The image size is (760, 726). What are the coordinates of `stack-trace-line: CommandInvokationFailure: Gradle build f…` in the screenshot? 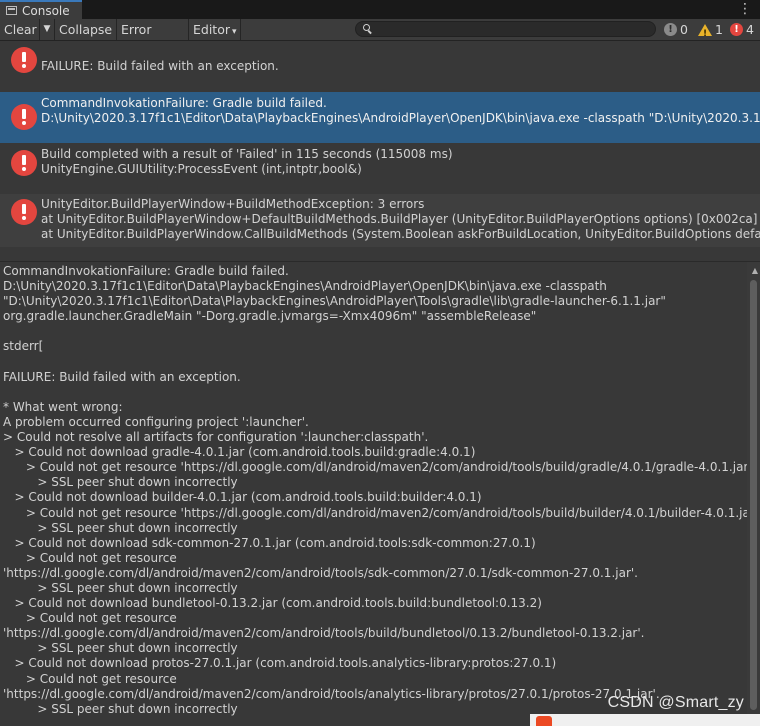 It's located at (146, 271).